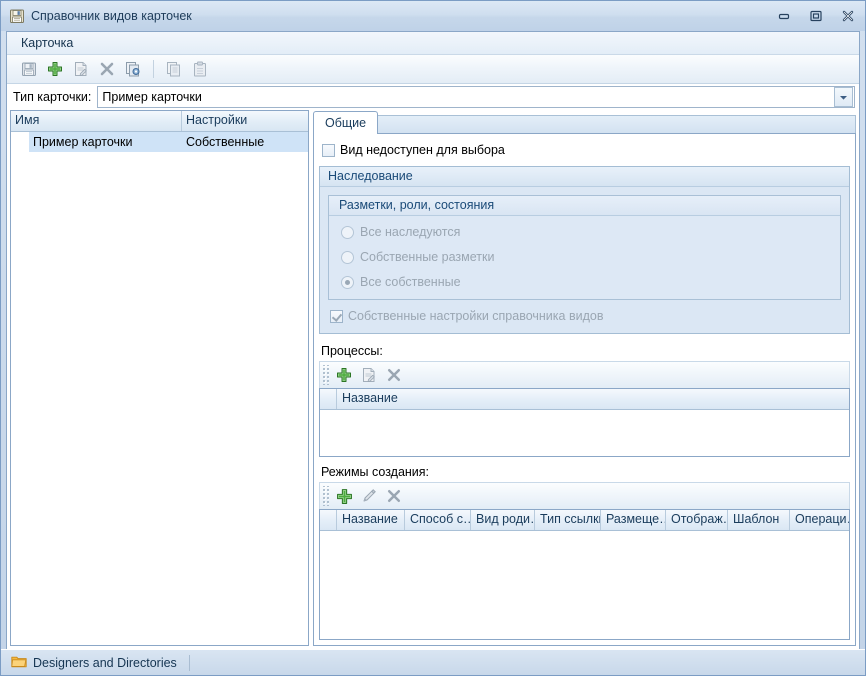 The width and height of the screenshot is (866, 676). What do you see at coordinates (347, 232) in the screenshot?
I see `radio-all-inherited` at bounding box center [347, 232].